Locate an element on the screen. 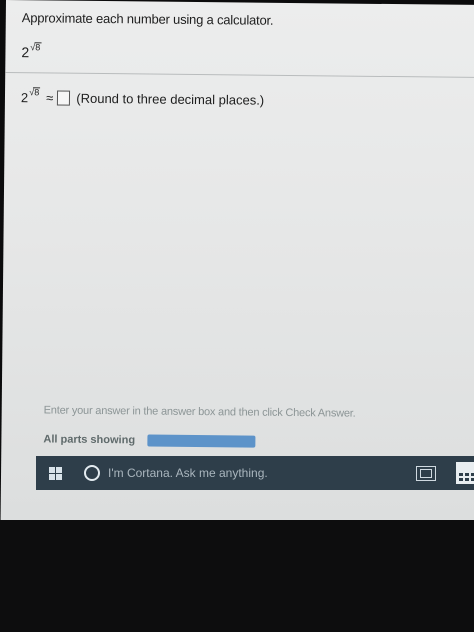  problem-expression: 2√8 is located at coordinates (31, 51).